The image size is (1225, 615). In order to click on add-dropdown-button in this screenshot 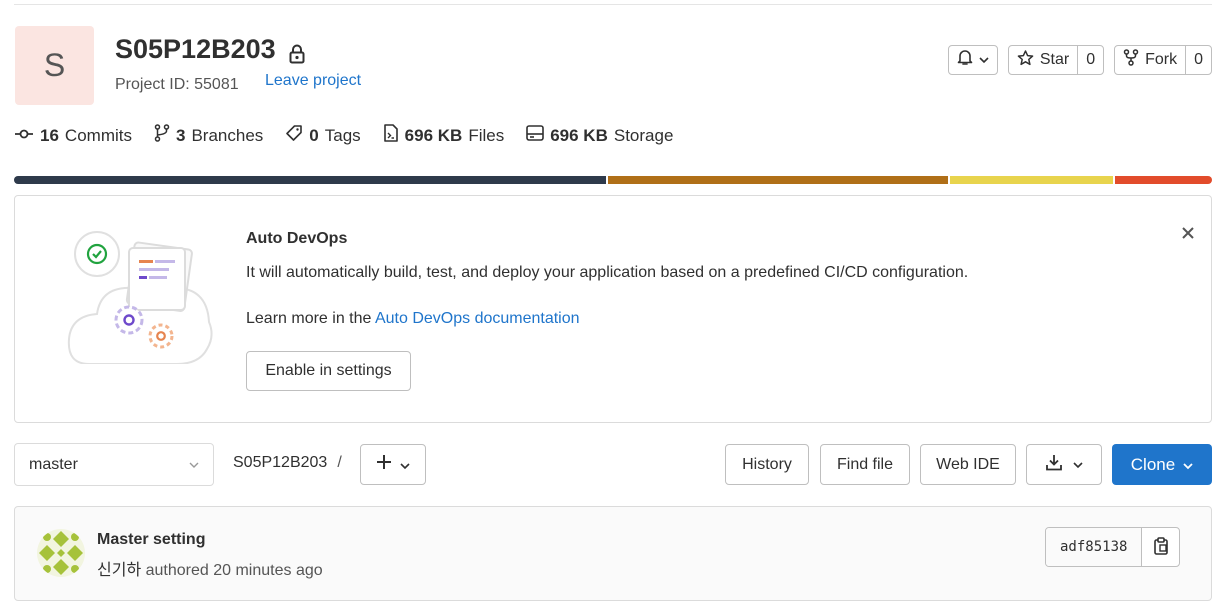, I will do `click(393, 464)`.